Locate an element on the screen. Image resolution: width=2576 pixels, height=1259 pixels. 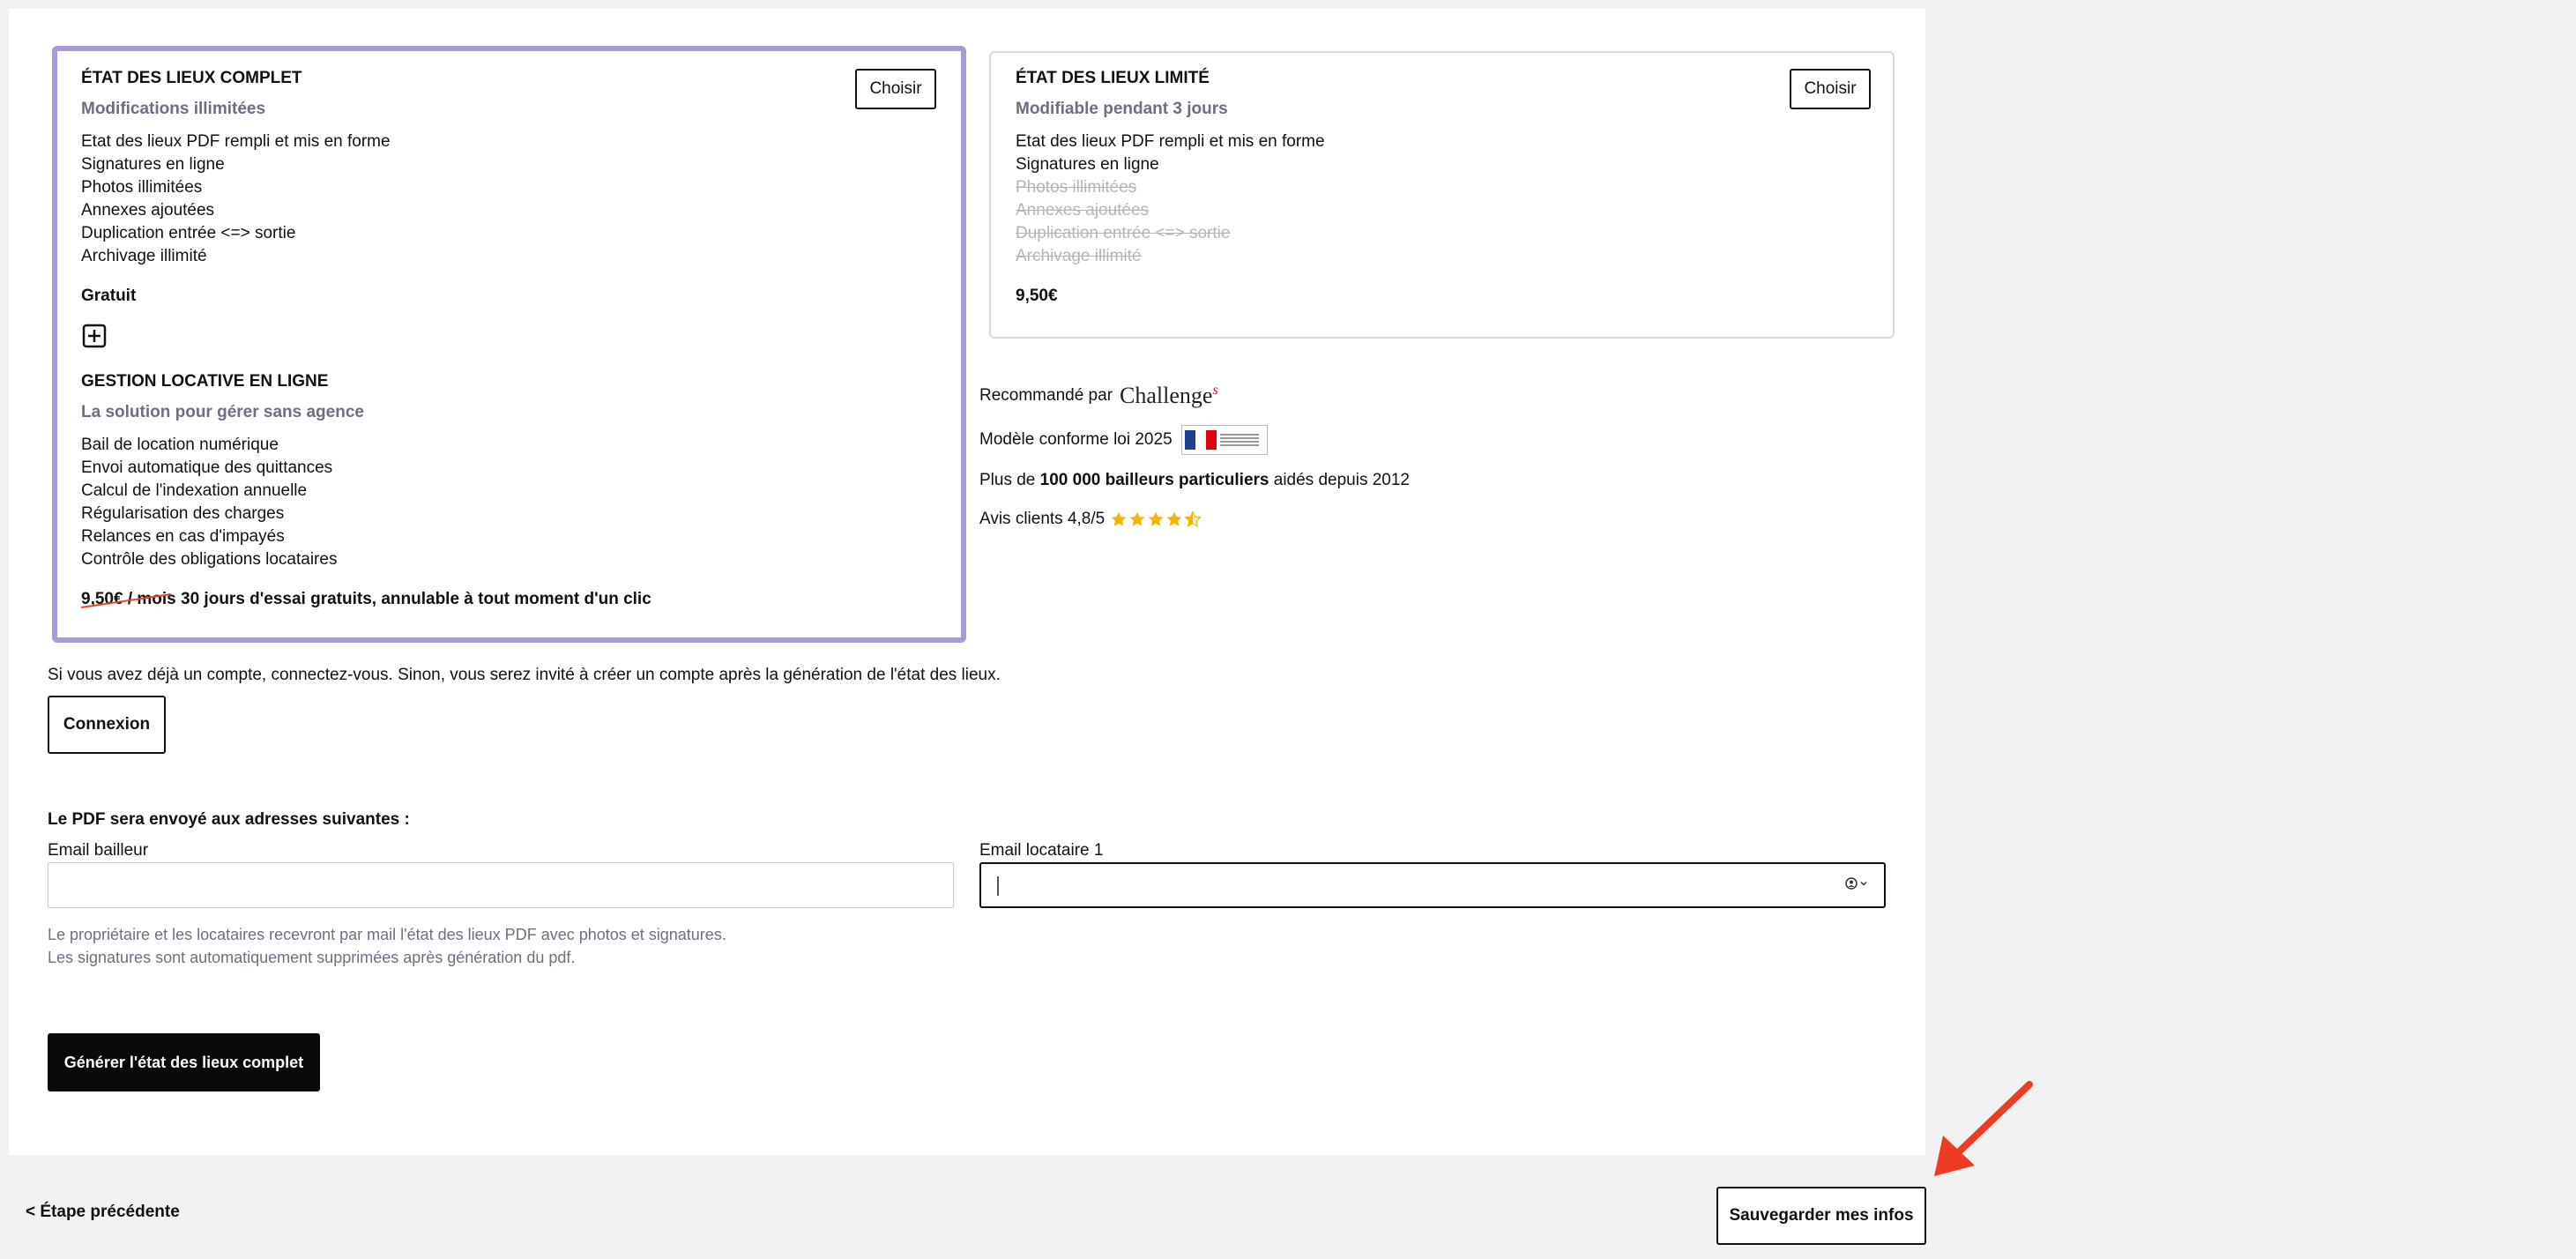
tenant-email-input is located at coordinates (1433, 885).